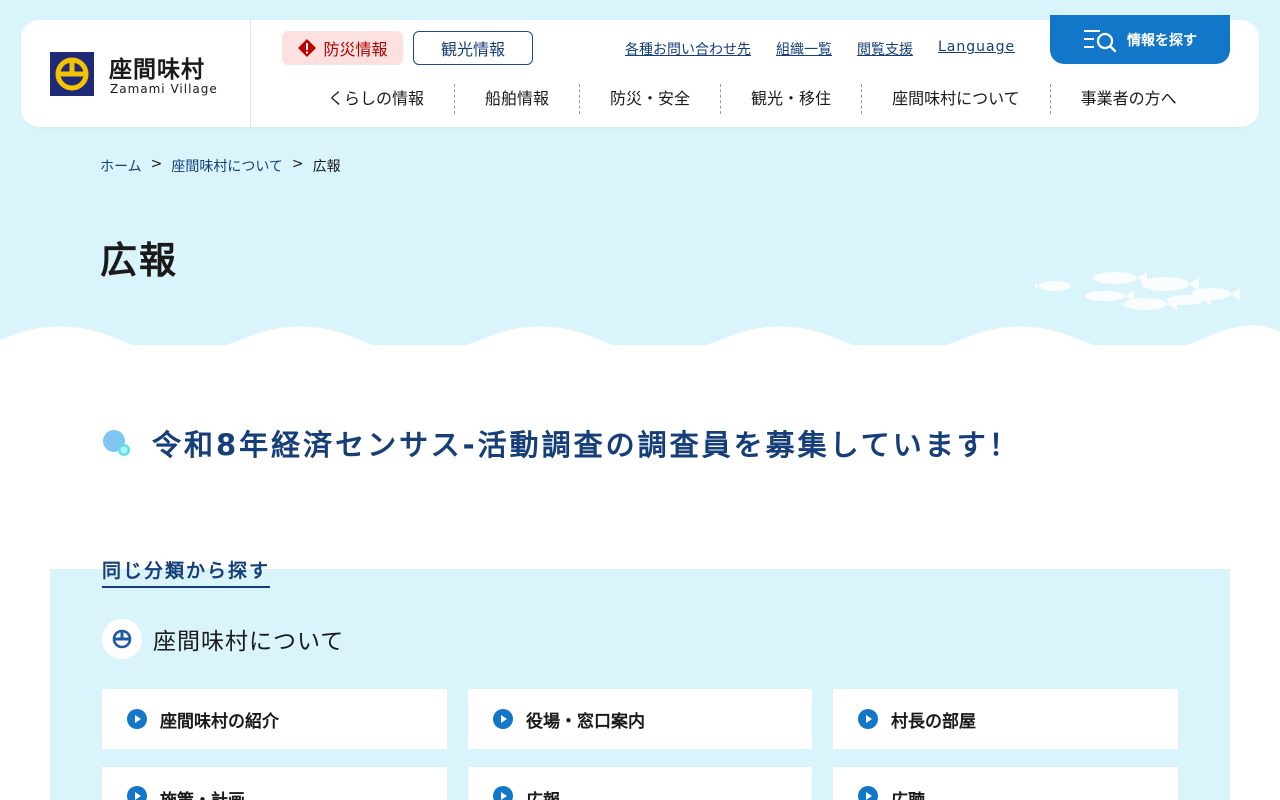  Describe the element at coordinates (164, 89) in the screenshot. I see `logo-subtitle: Zamami Village` at that location.